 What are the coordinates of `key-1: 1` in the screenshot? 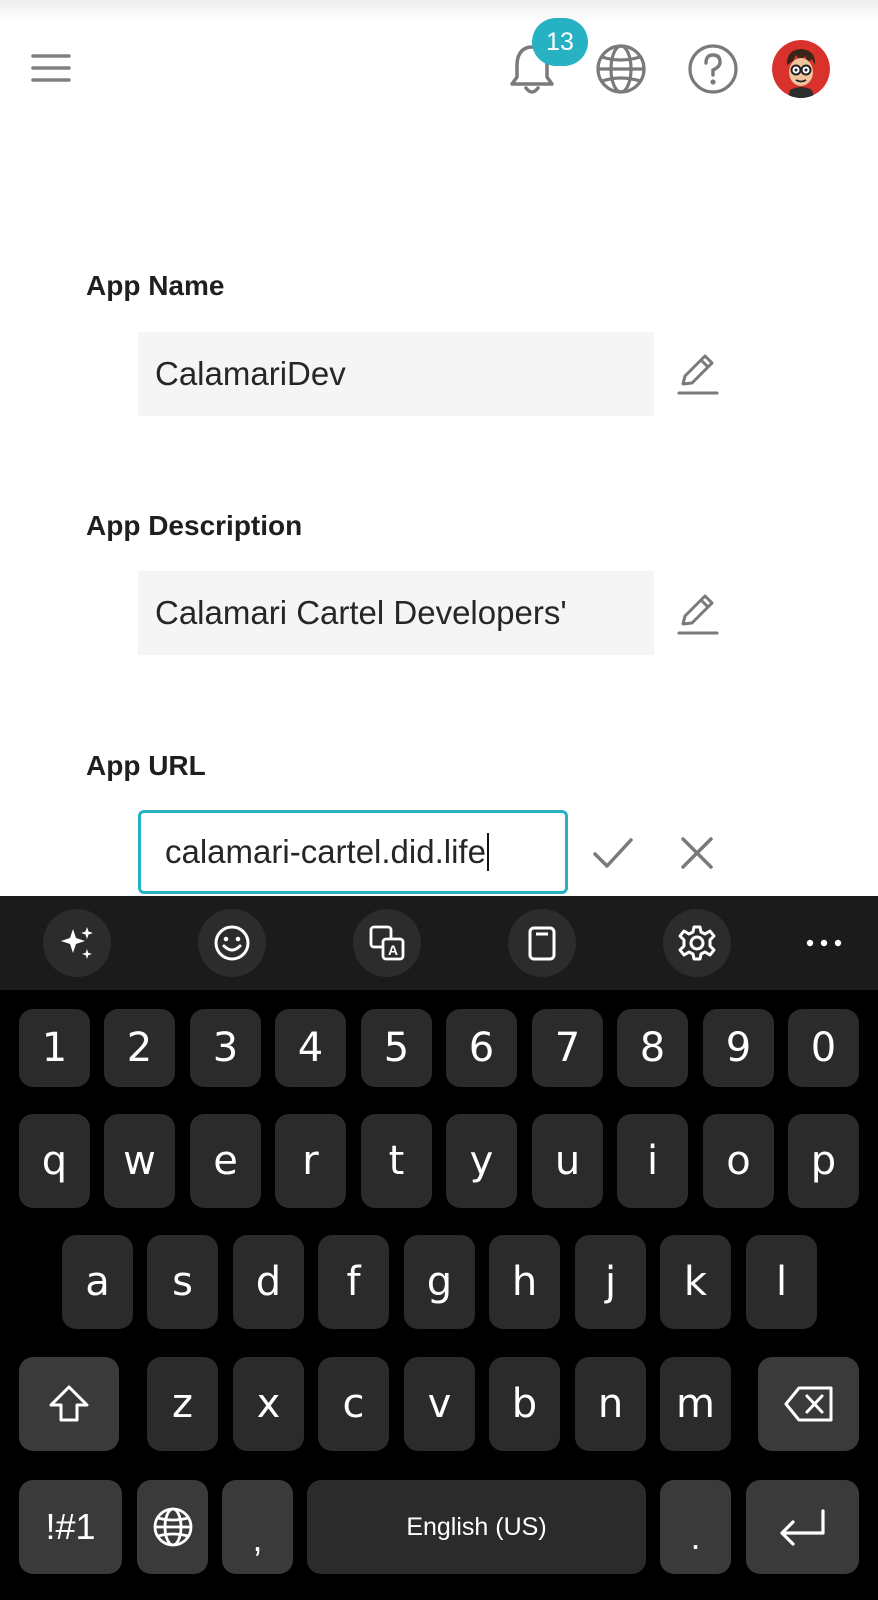 It's located at (54, 1048).